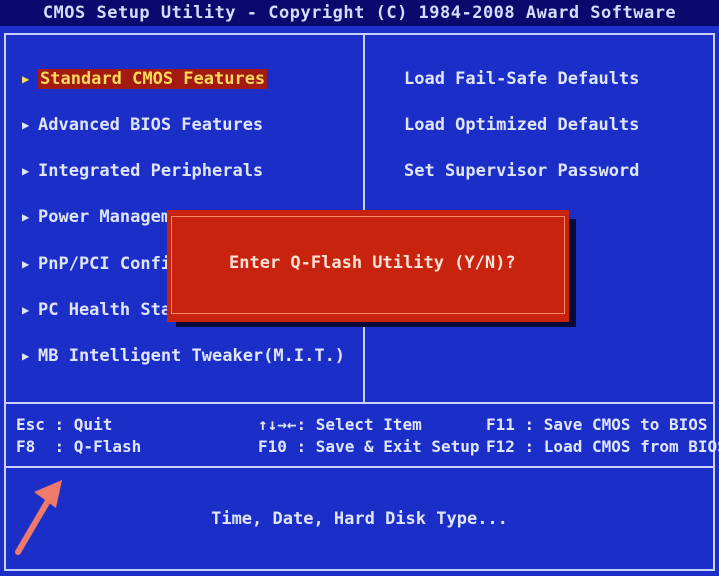  I want to click on annotation-arrow-icon, so click(38, 517).